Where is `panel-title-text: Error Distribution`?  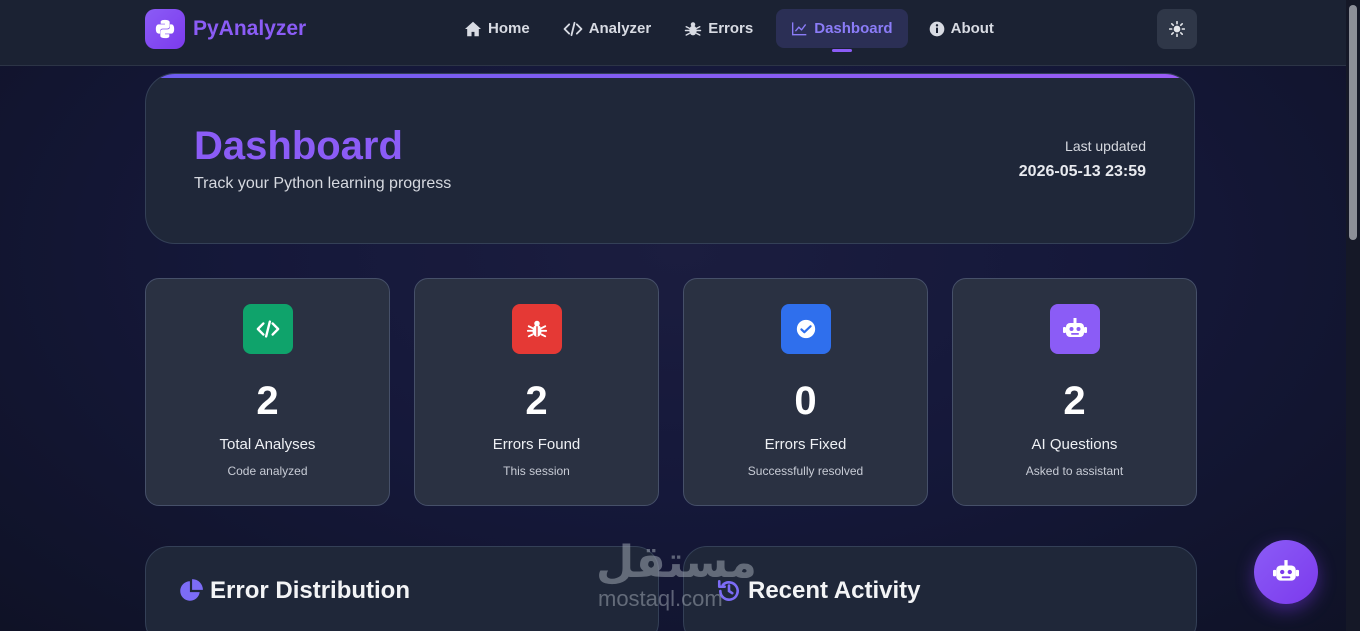
panel-title-text: Error Distribution is located at coordinates (310, 590).